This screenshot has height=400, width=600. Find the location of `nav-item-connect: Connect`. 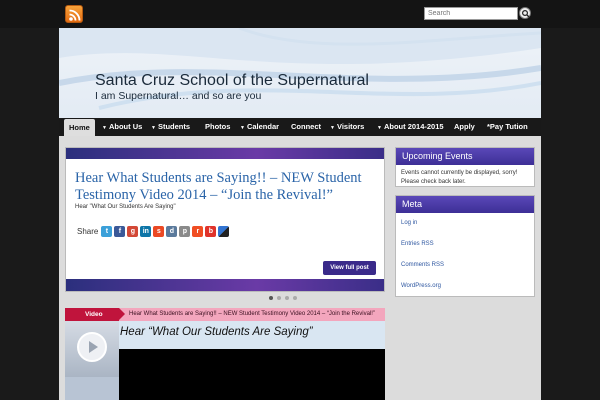

nav-item-connect: Connect is located at coordinates (306, 127).